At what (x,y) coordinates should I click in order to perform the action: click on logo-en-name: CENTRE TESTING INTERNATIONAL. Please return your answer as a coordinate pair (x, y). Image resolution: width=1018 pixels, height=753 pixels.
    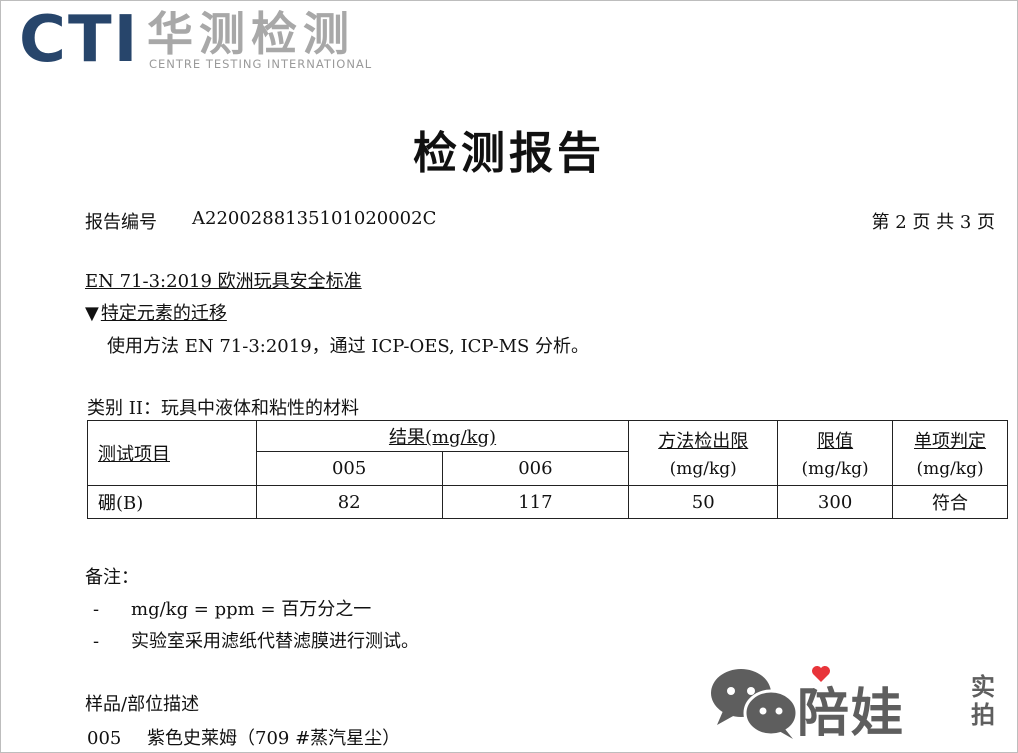
    Looking at the image, I should click on (261, 64).